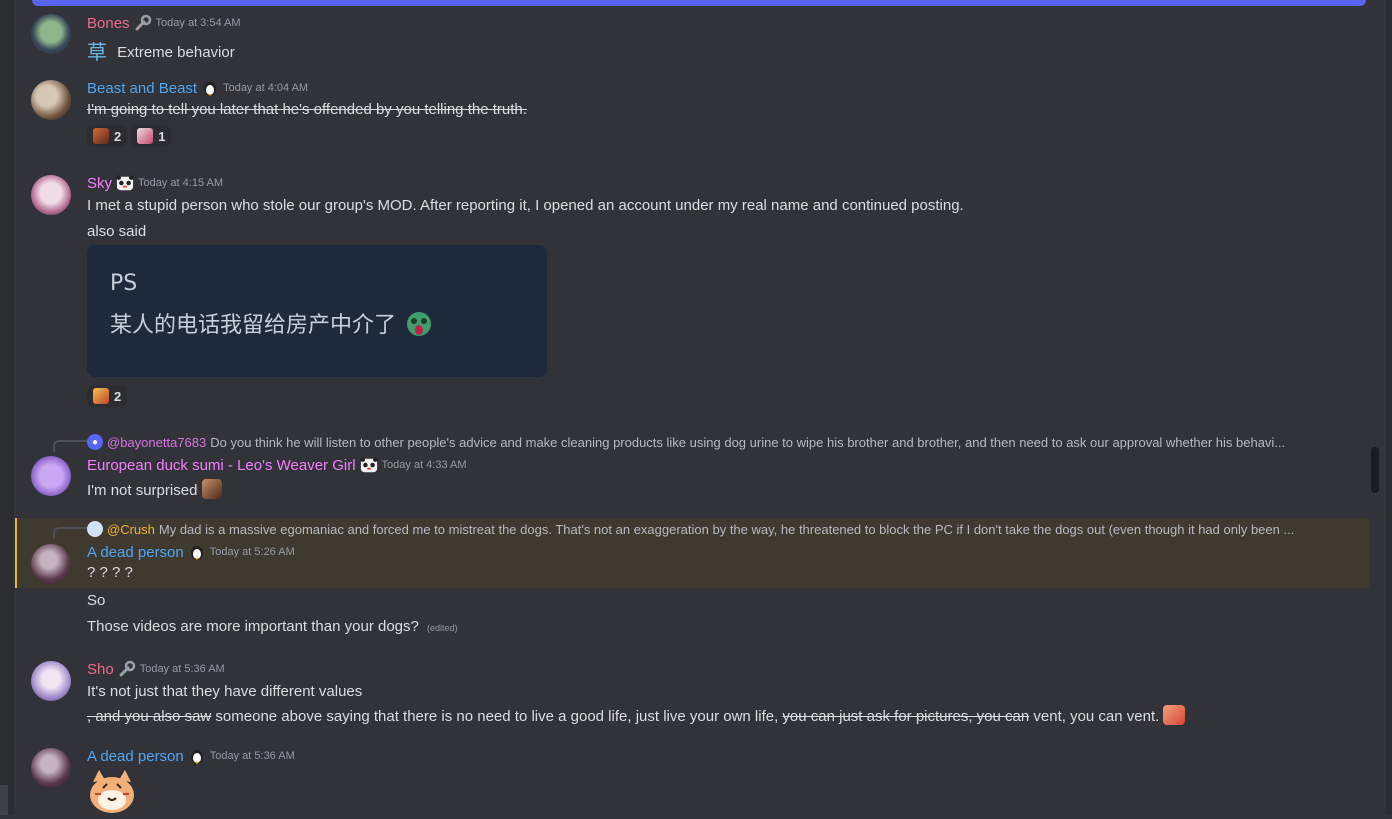  What do you see at coordinates (265, 88) in the screenshot?
I see `timestamp: Today at 4:04 AM` at bounding box center [265, 88].